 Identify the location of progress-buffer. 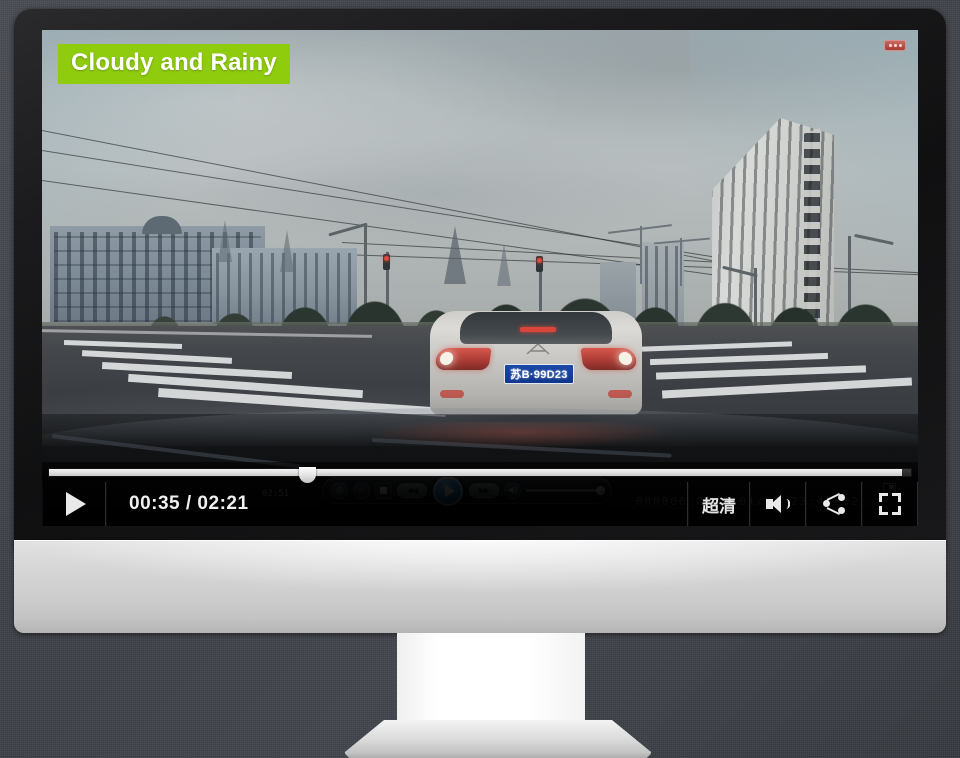
(476, 472).